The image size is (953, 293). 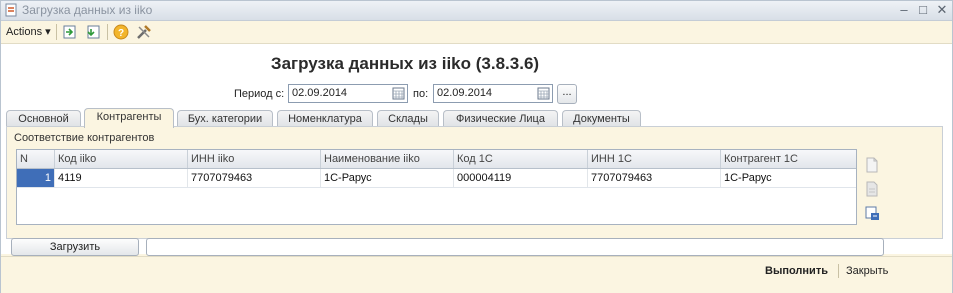 I want to click on toolbar: Actions ▾ ?, so click(x=476, y=32).